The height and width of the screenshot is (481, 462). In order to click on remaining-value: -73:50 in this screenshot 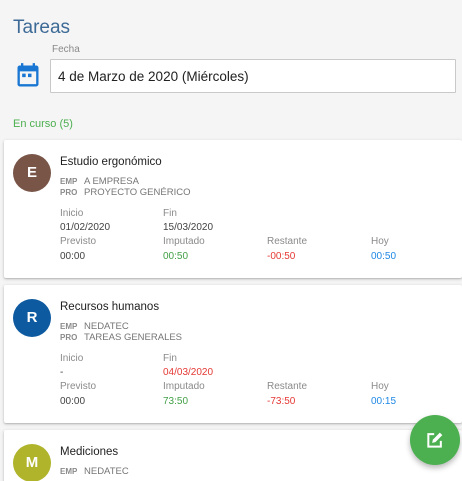, I will do `click(281, 401)`.